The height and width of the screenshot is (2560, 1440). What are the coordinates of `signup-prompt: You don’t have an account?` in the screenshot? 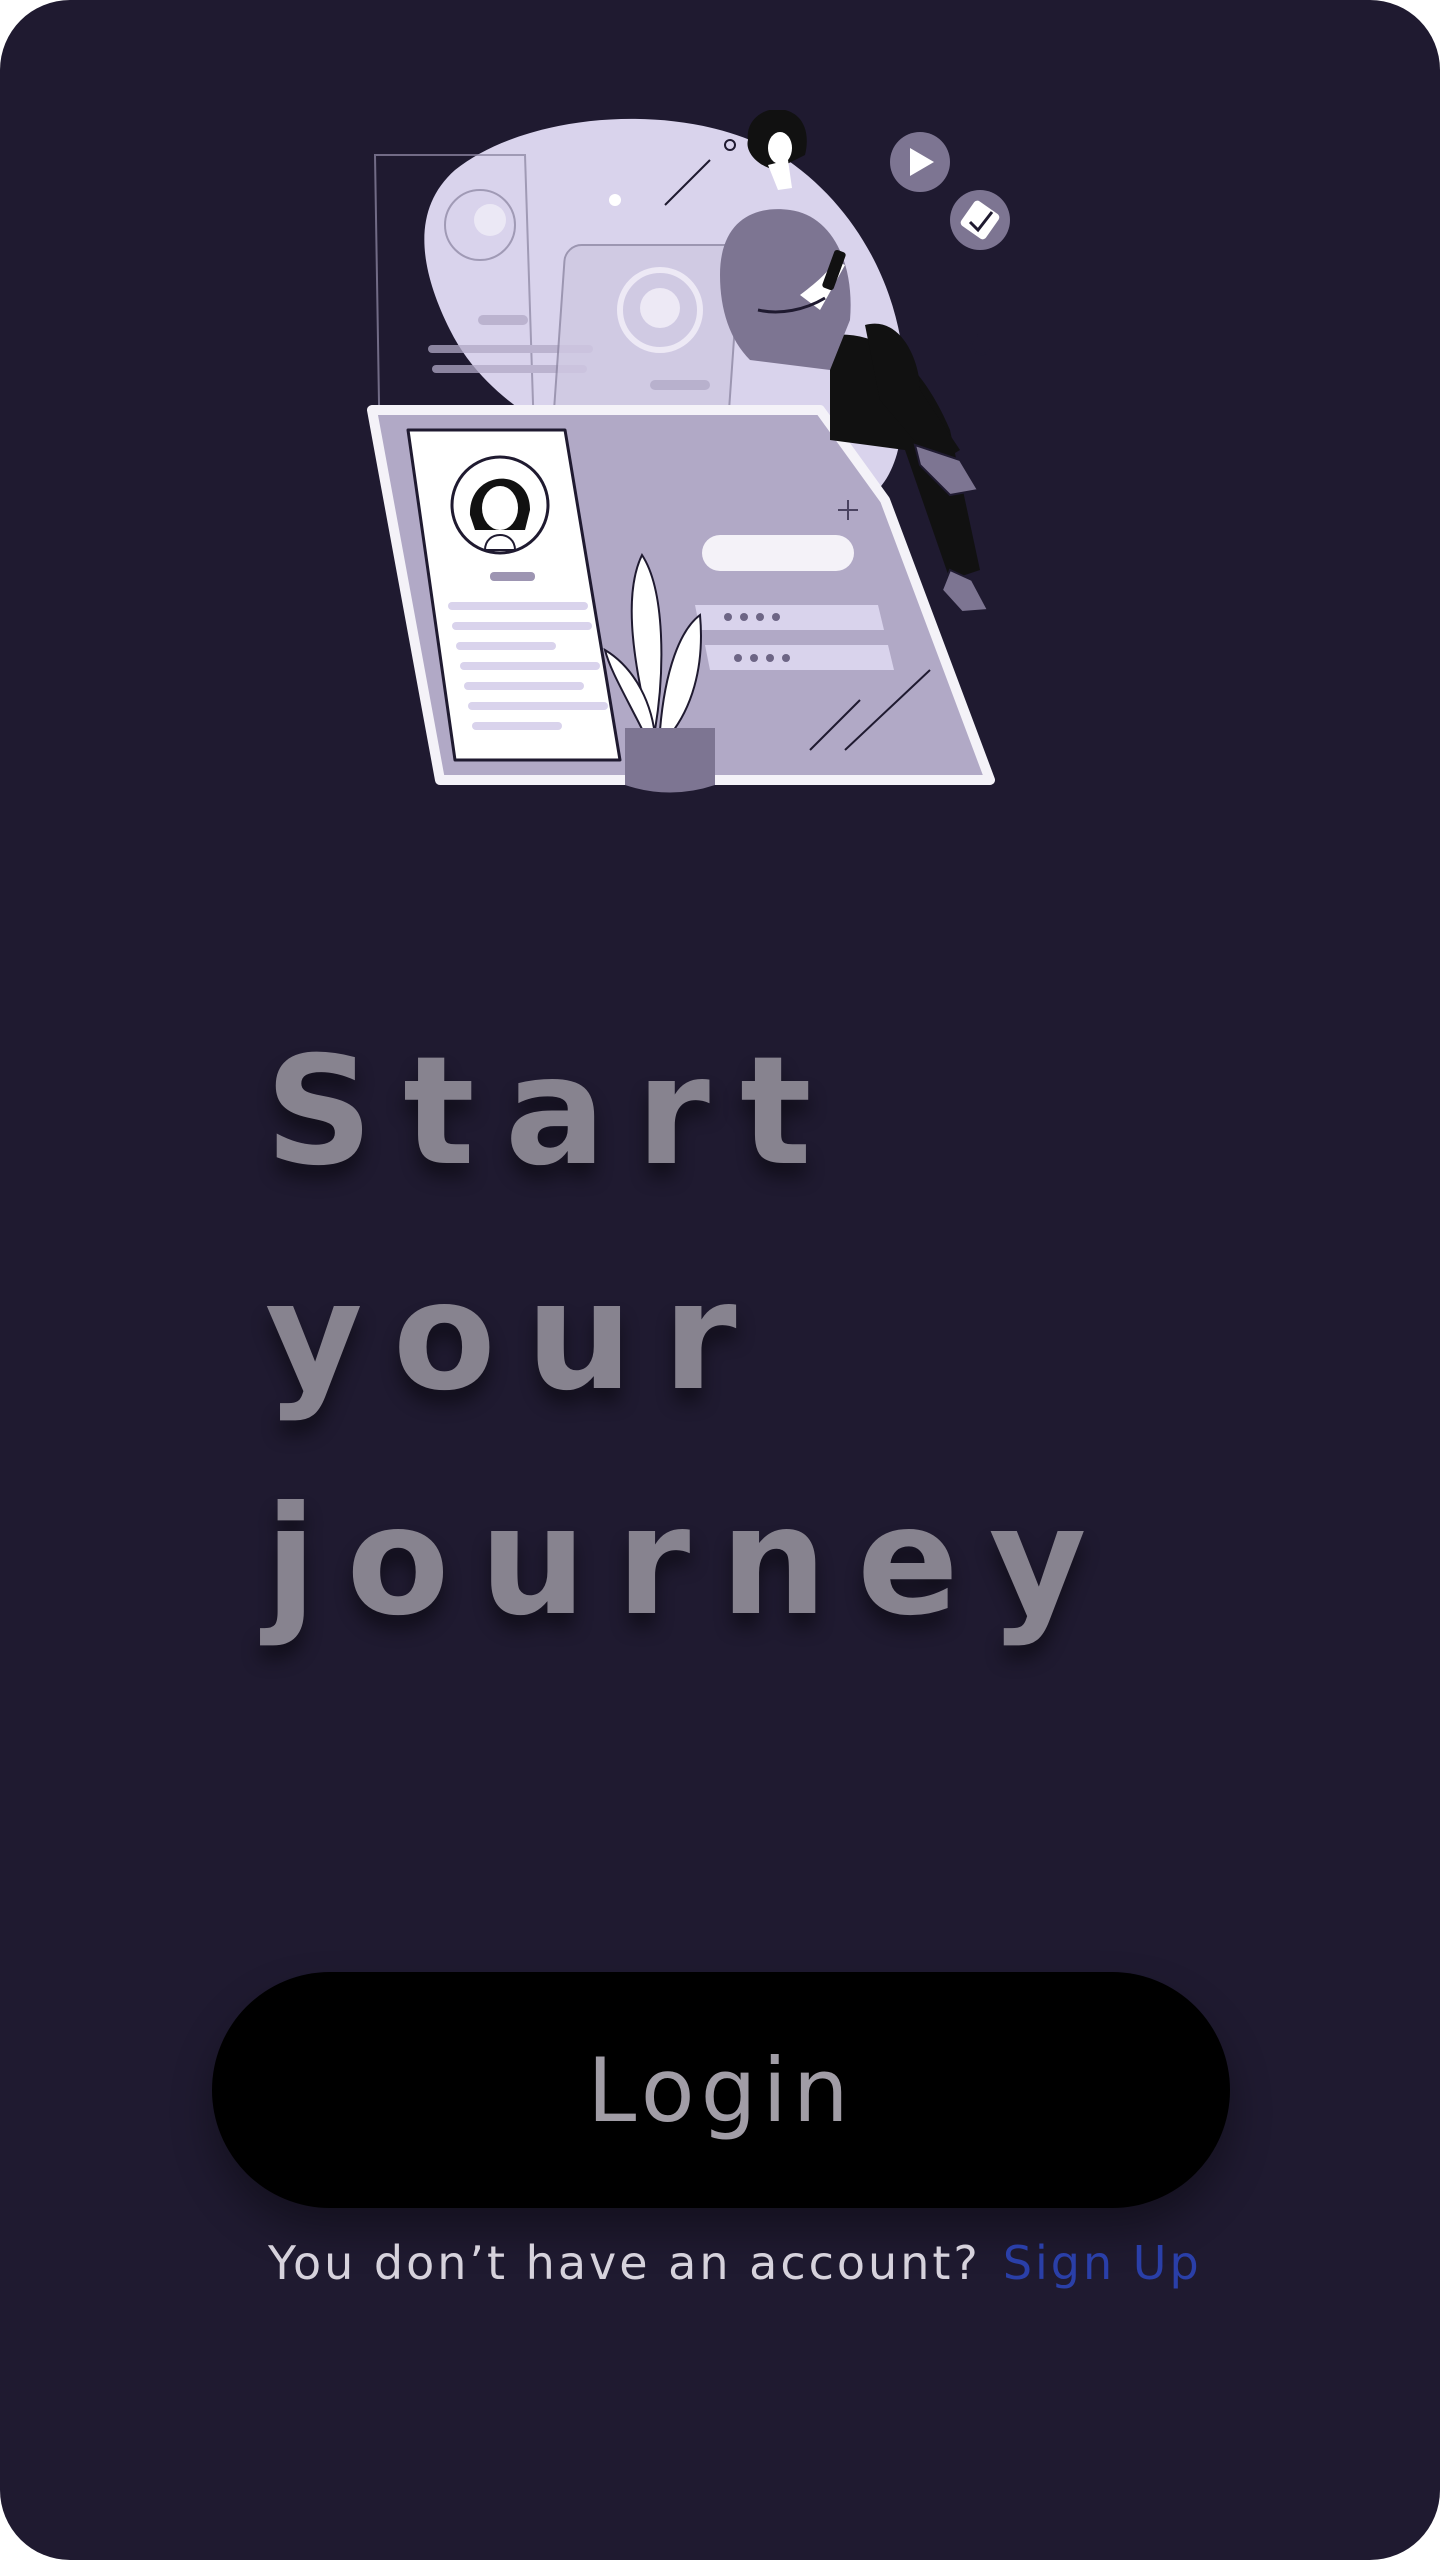 It's located at (624, 2263).